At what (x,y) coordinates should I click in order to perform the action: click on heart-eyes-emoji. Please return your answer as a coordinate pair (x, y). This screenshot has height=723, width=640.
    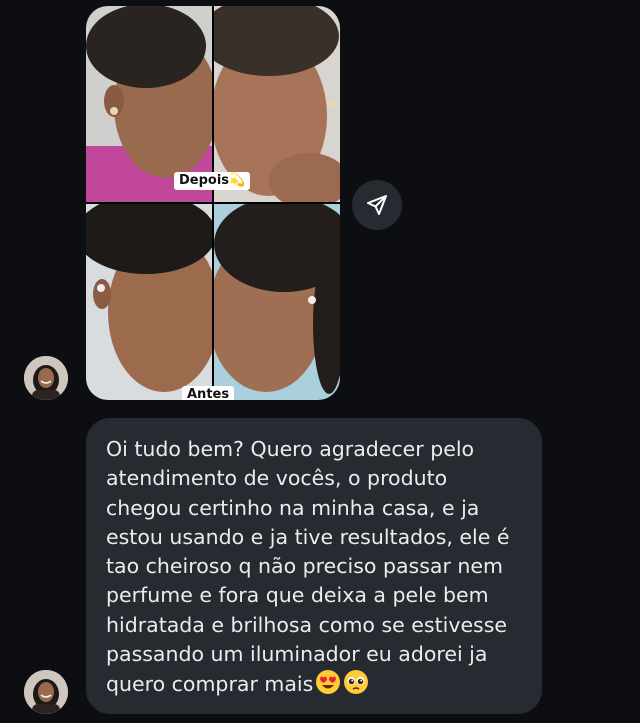
    Looking at the image, I should click on (328, 686).